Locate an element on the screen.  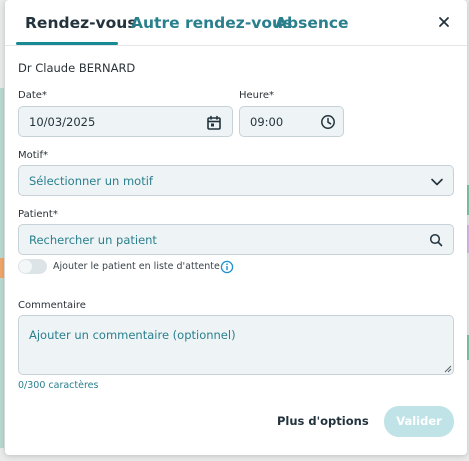
comment-textarea: Ajouter un commentaire (optionnel) is located at coordinates (236, 345).